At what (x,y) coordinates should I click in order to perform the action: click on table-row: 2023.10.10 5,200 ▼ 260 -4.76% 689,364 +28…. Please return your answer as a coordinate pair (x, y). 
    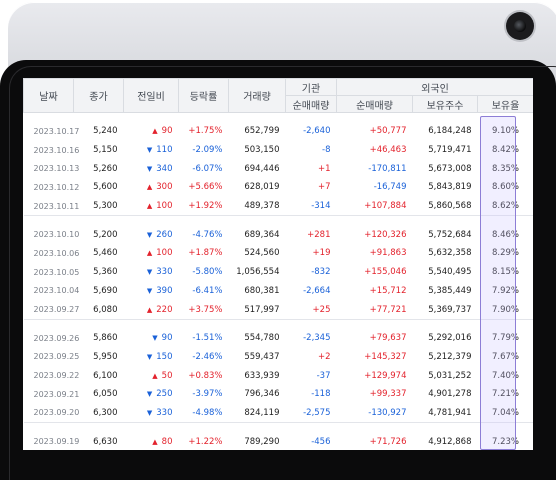
    Looking at the image, I should click on (279, 234).